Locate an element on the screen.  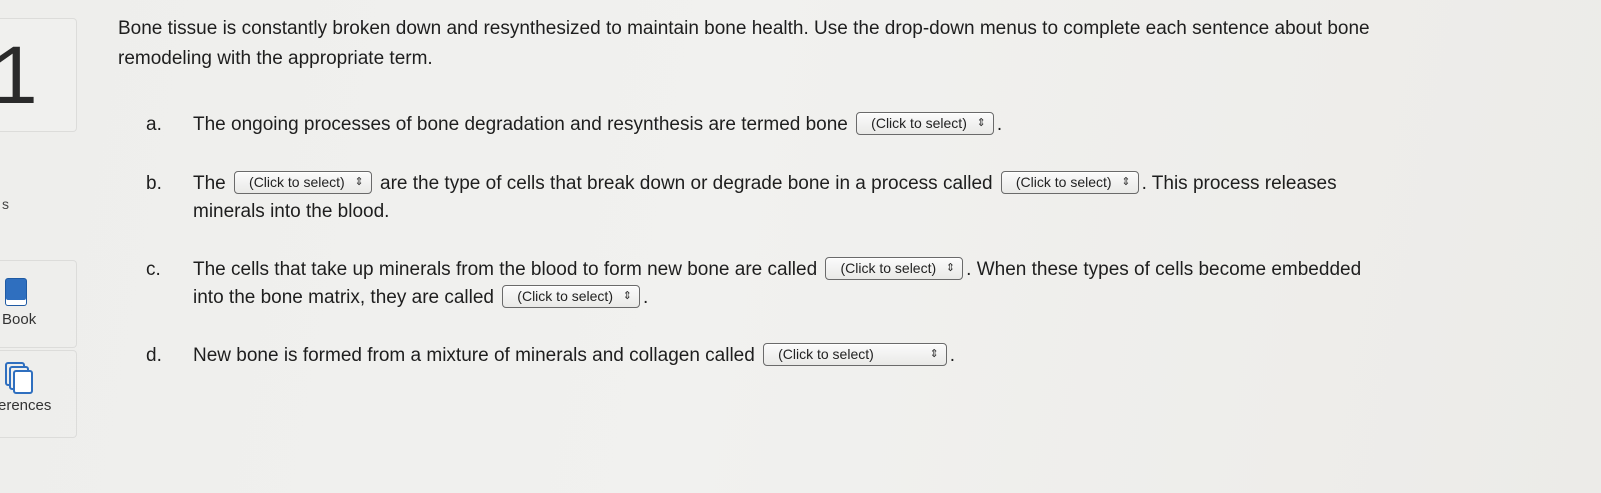
degradation-process-dropdown: (Click to select) ⇕ is located at coordinates (1069, 182).